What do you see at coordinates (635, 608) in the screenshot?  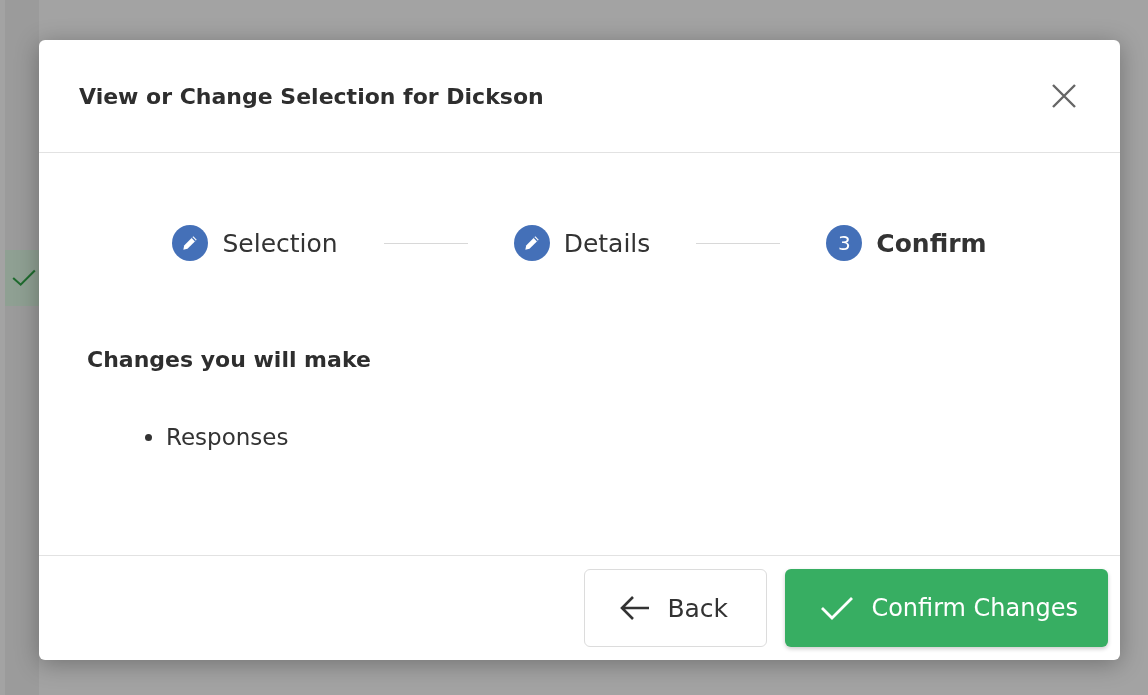 I see `arrow-left-icon` at bounding box center [635, 608].